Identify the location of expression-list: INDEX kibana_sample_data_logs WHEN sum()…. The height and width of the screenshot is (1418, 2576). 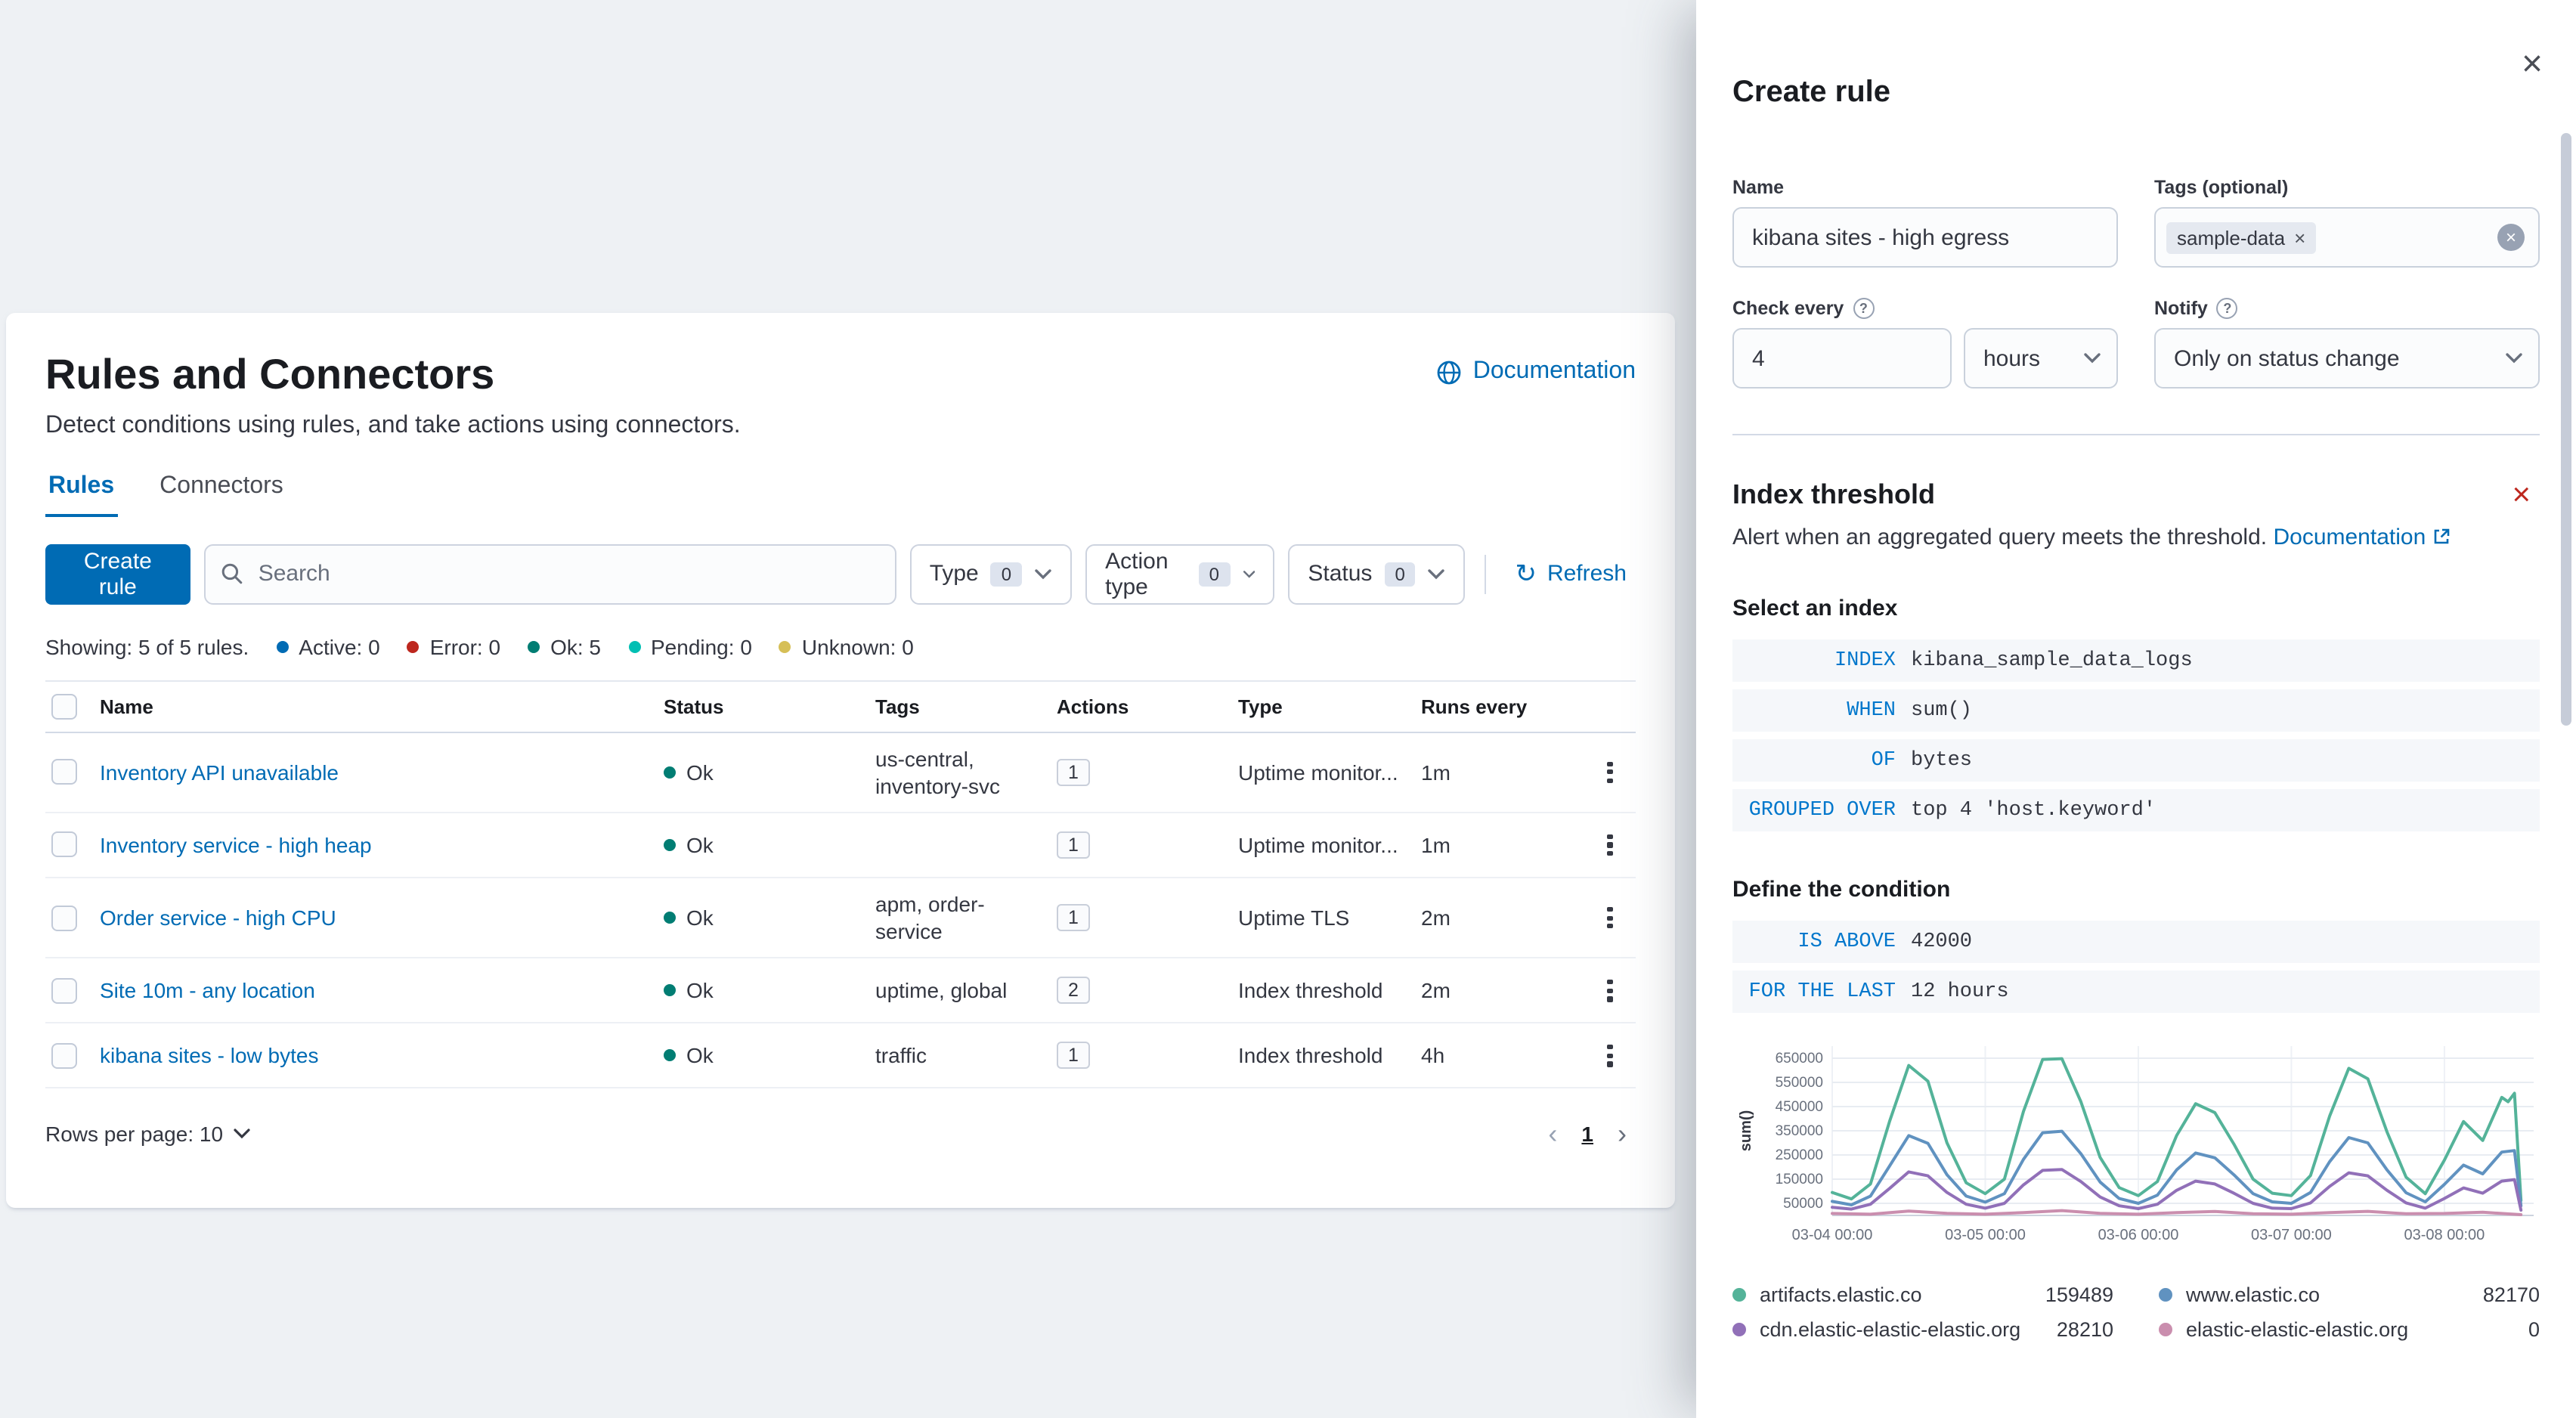
(2136, 735).